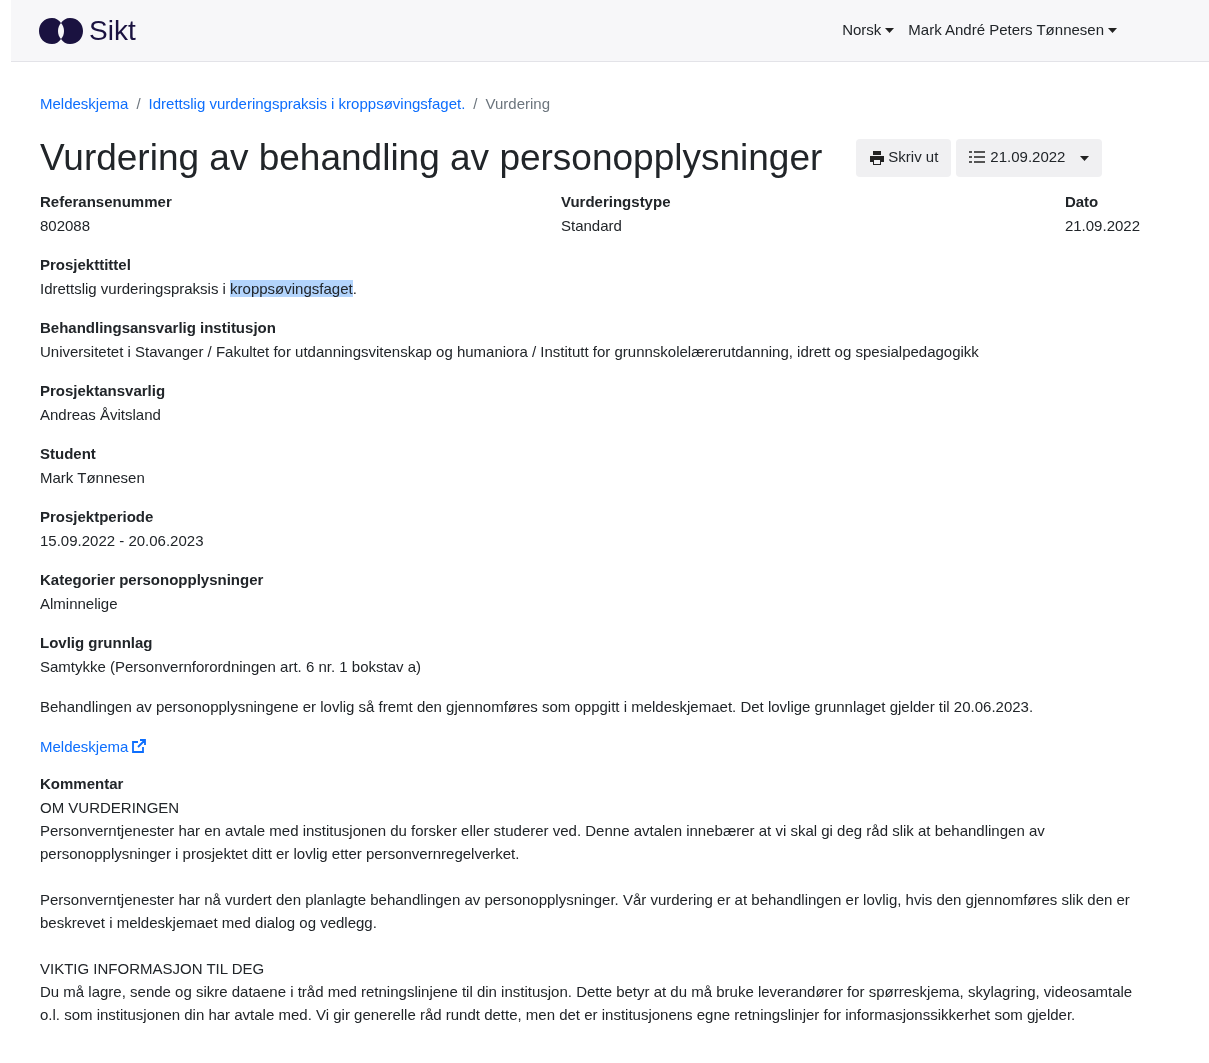 The height and width of the screenshot is (1063, 1209). I want to click on field-label: Vurderingstype, so click(616, 201).